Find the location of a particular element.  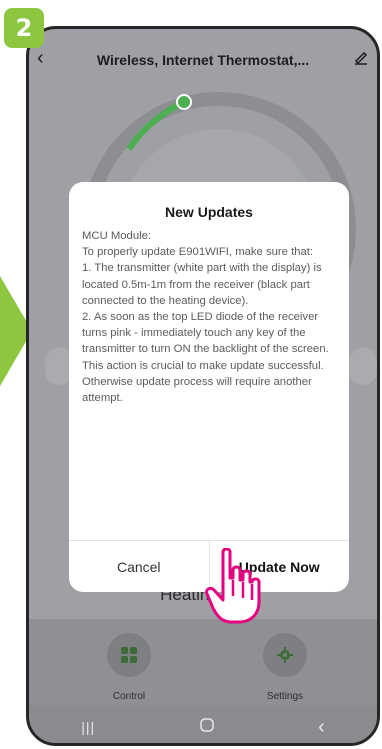

dialog-title: New Updates is located at coordinates (209, 212).